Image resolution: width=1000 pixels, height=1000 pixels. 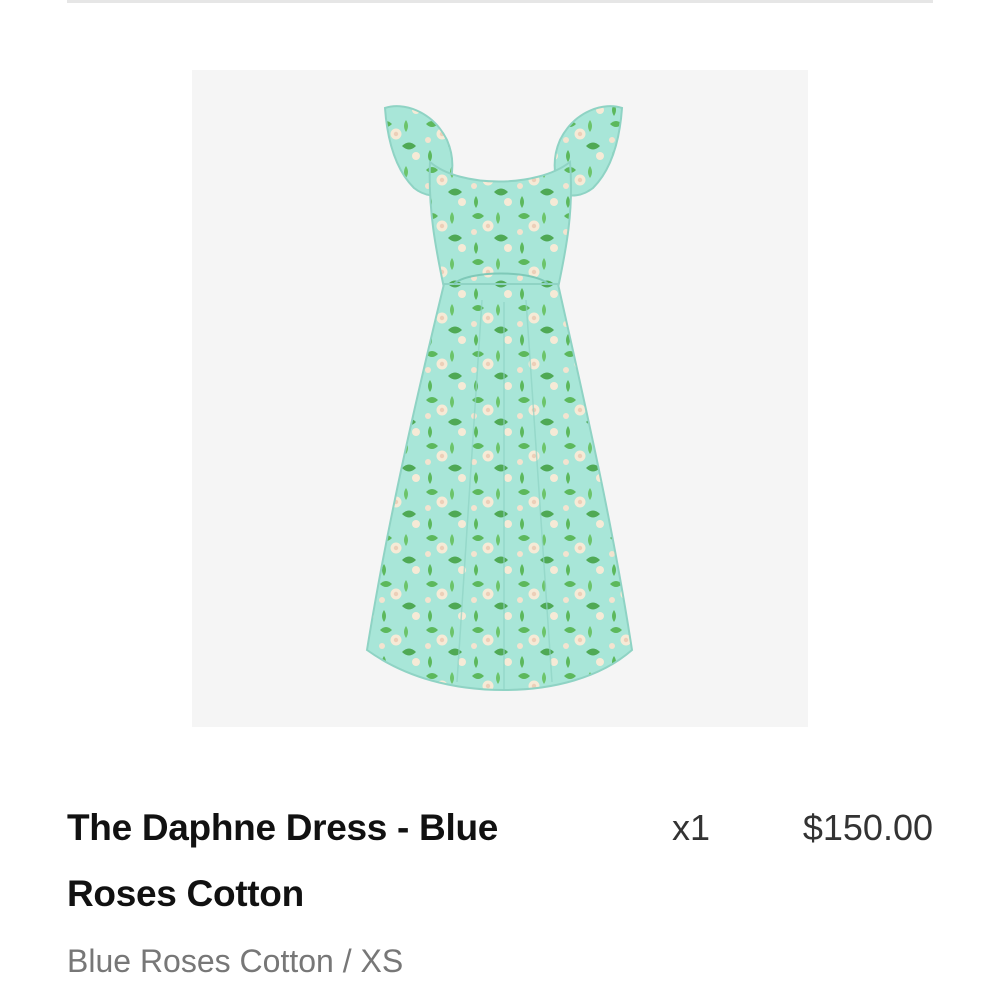 I want to click on top-divider, so click(x=500, y=1).